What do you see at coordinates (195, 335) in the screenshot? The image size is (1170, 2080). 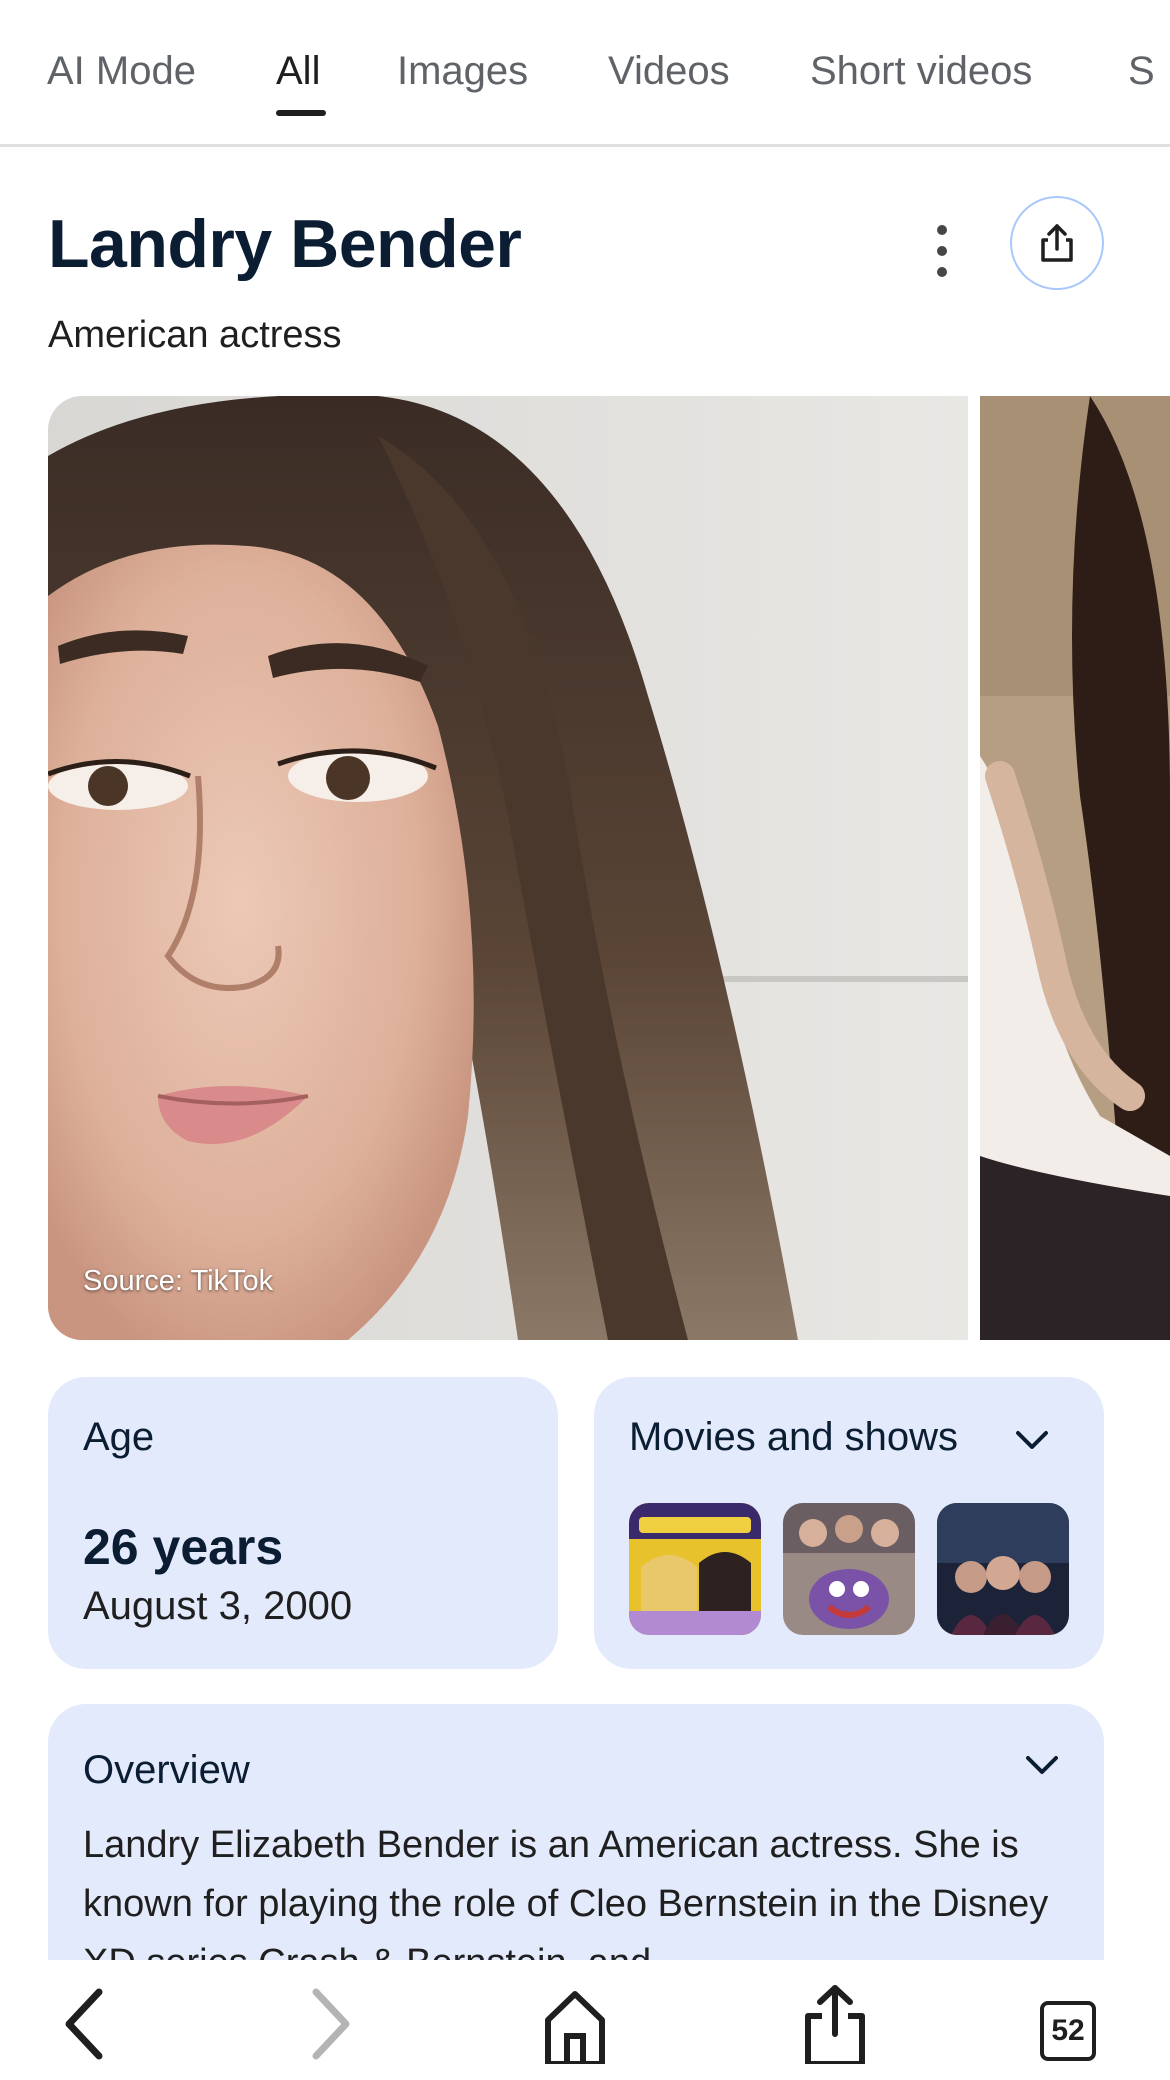 I see `entity-description: American actress` at bounding box center [195, 335].